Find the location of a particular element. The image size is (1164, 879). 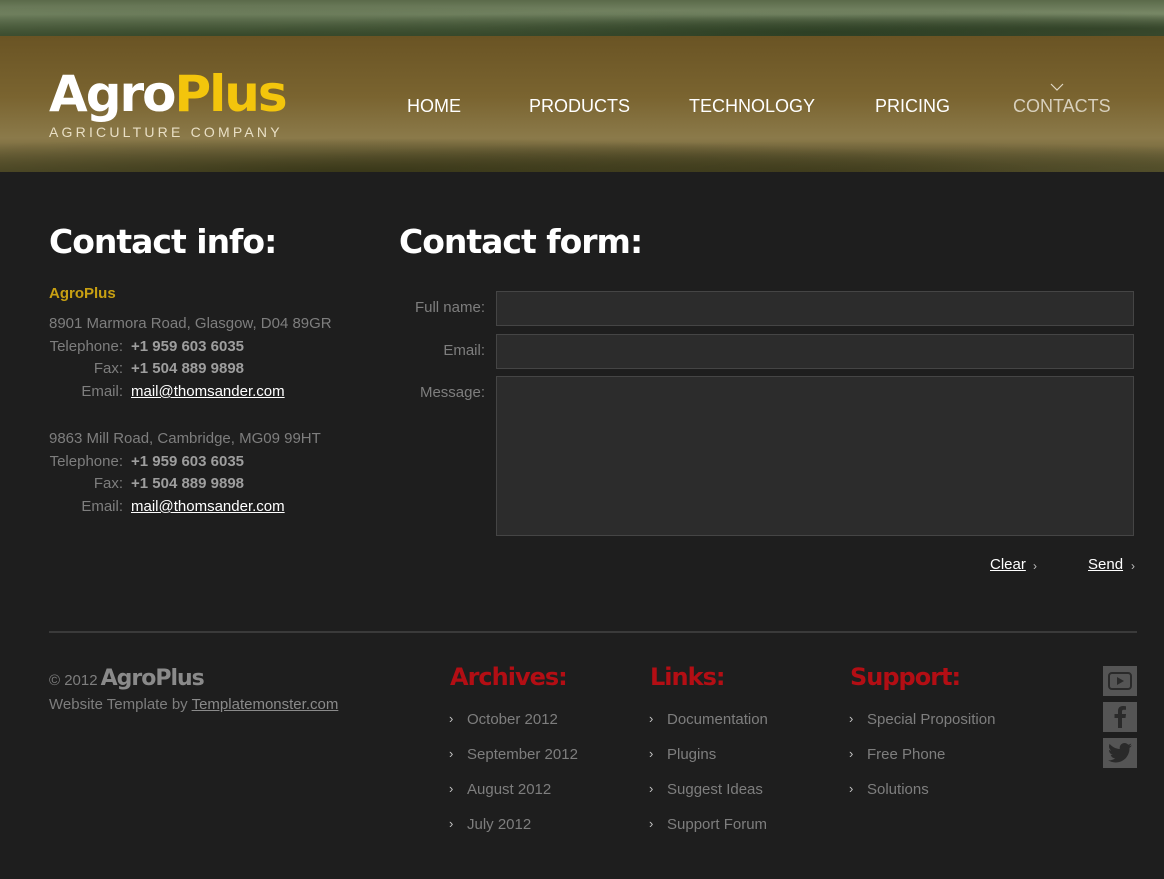

archive-link-label: August 2012 is located at coordinates (509, 789).